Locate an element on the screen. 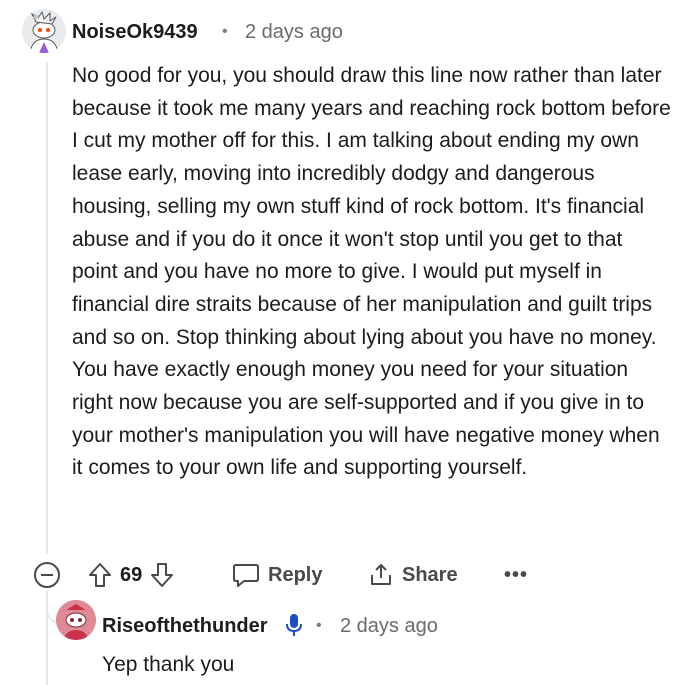 The height and width of the screenshot is (685, 700). more-icon: ••• is located at coordinates (516, 574).